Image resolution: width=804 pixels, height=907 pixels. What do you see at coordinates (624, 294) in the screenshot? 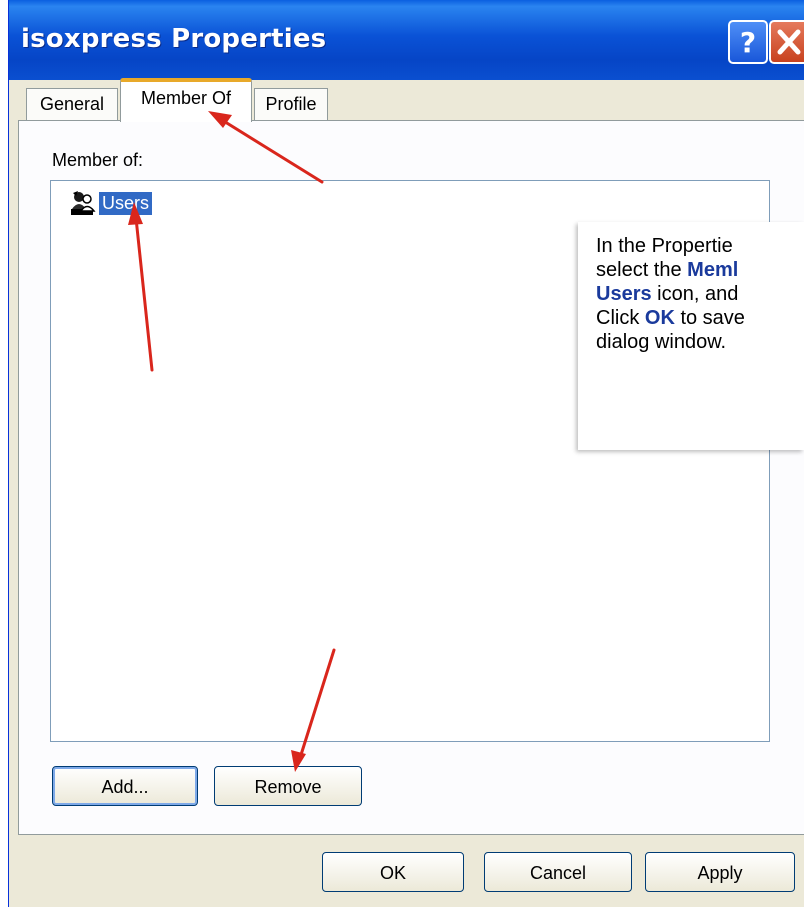
I see `callout-highlight-users: Users` at bounding box center [624, 294].